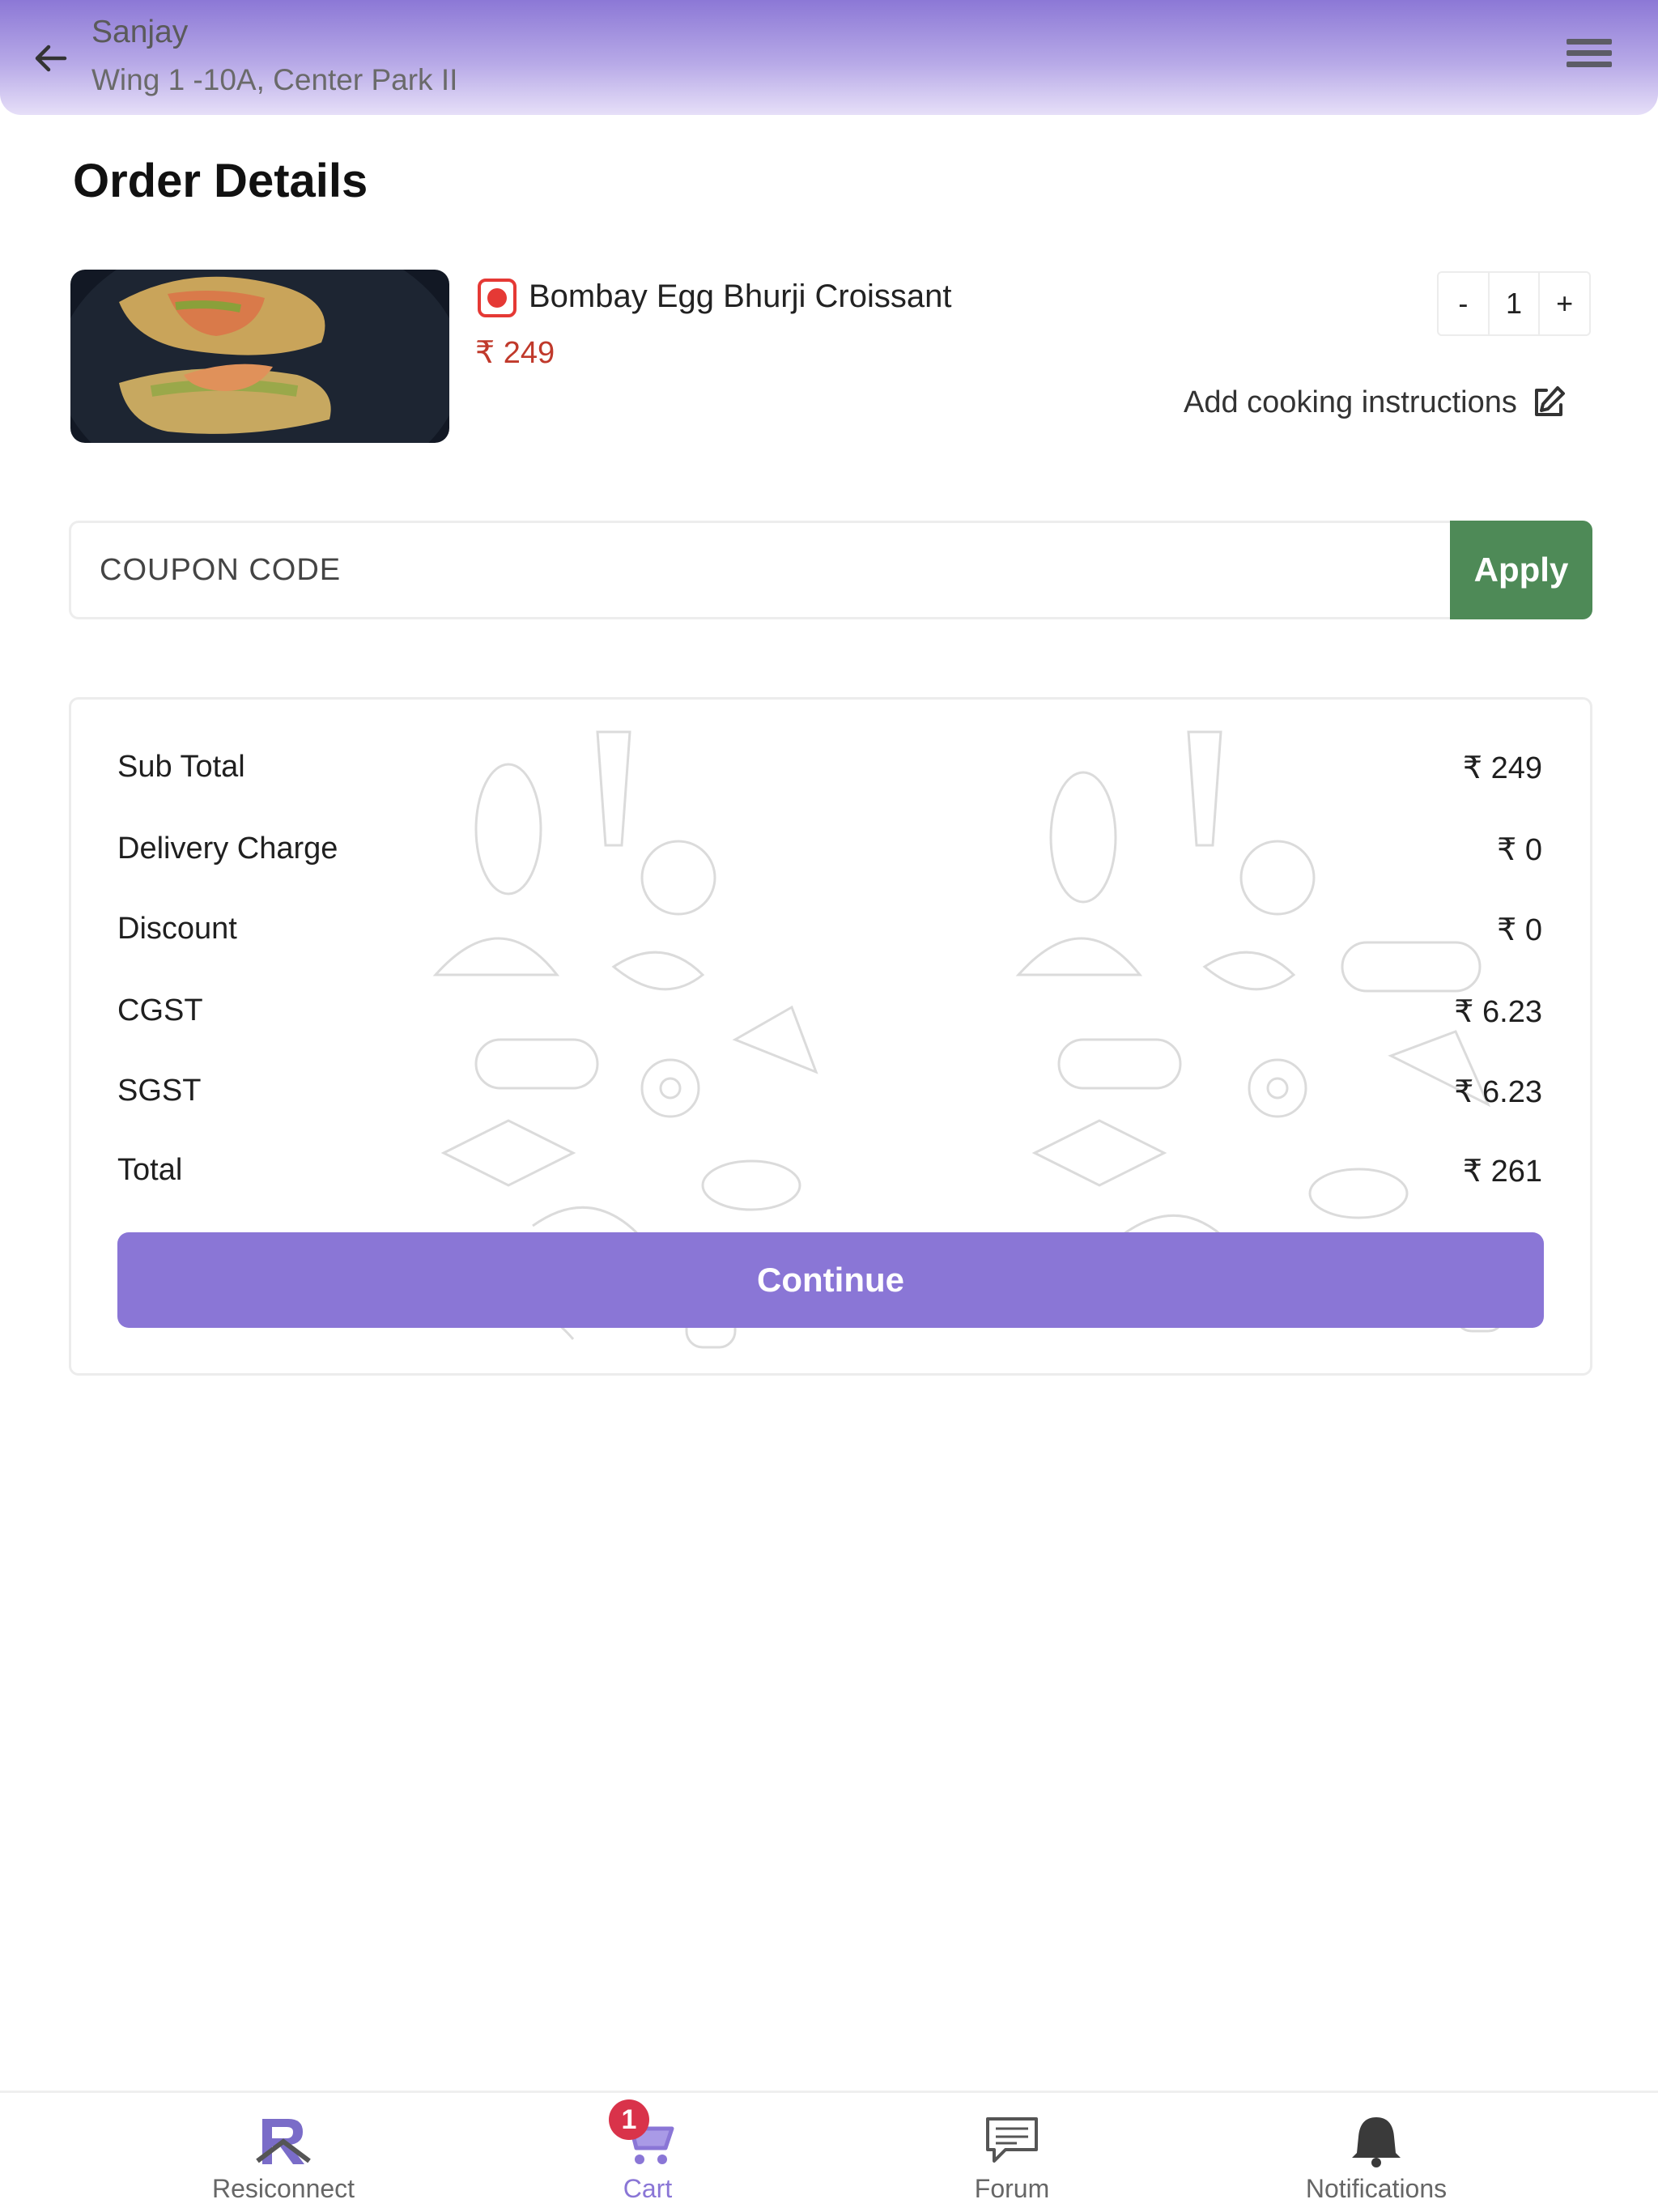 The height and width of the screenshot is (2212, 1658). I want to click on summary-label: CGST, so click(160, 1010).